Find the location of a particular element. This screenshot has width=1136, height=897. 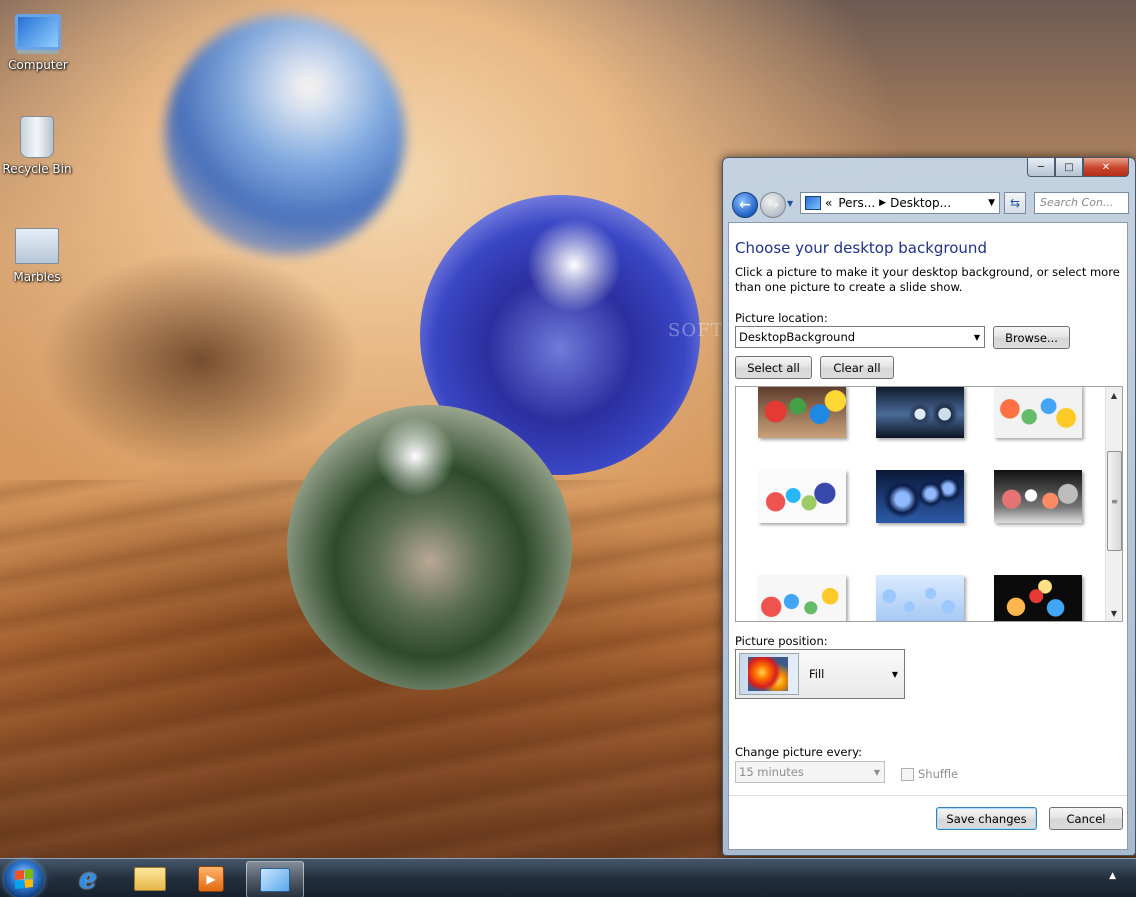

shuffle-checkbox: Shuffle is located at coordinates (929, 774).